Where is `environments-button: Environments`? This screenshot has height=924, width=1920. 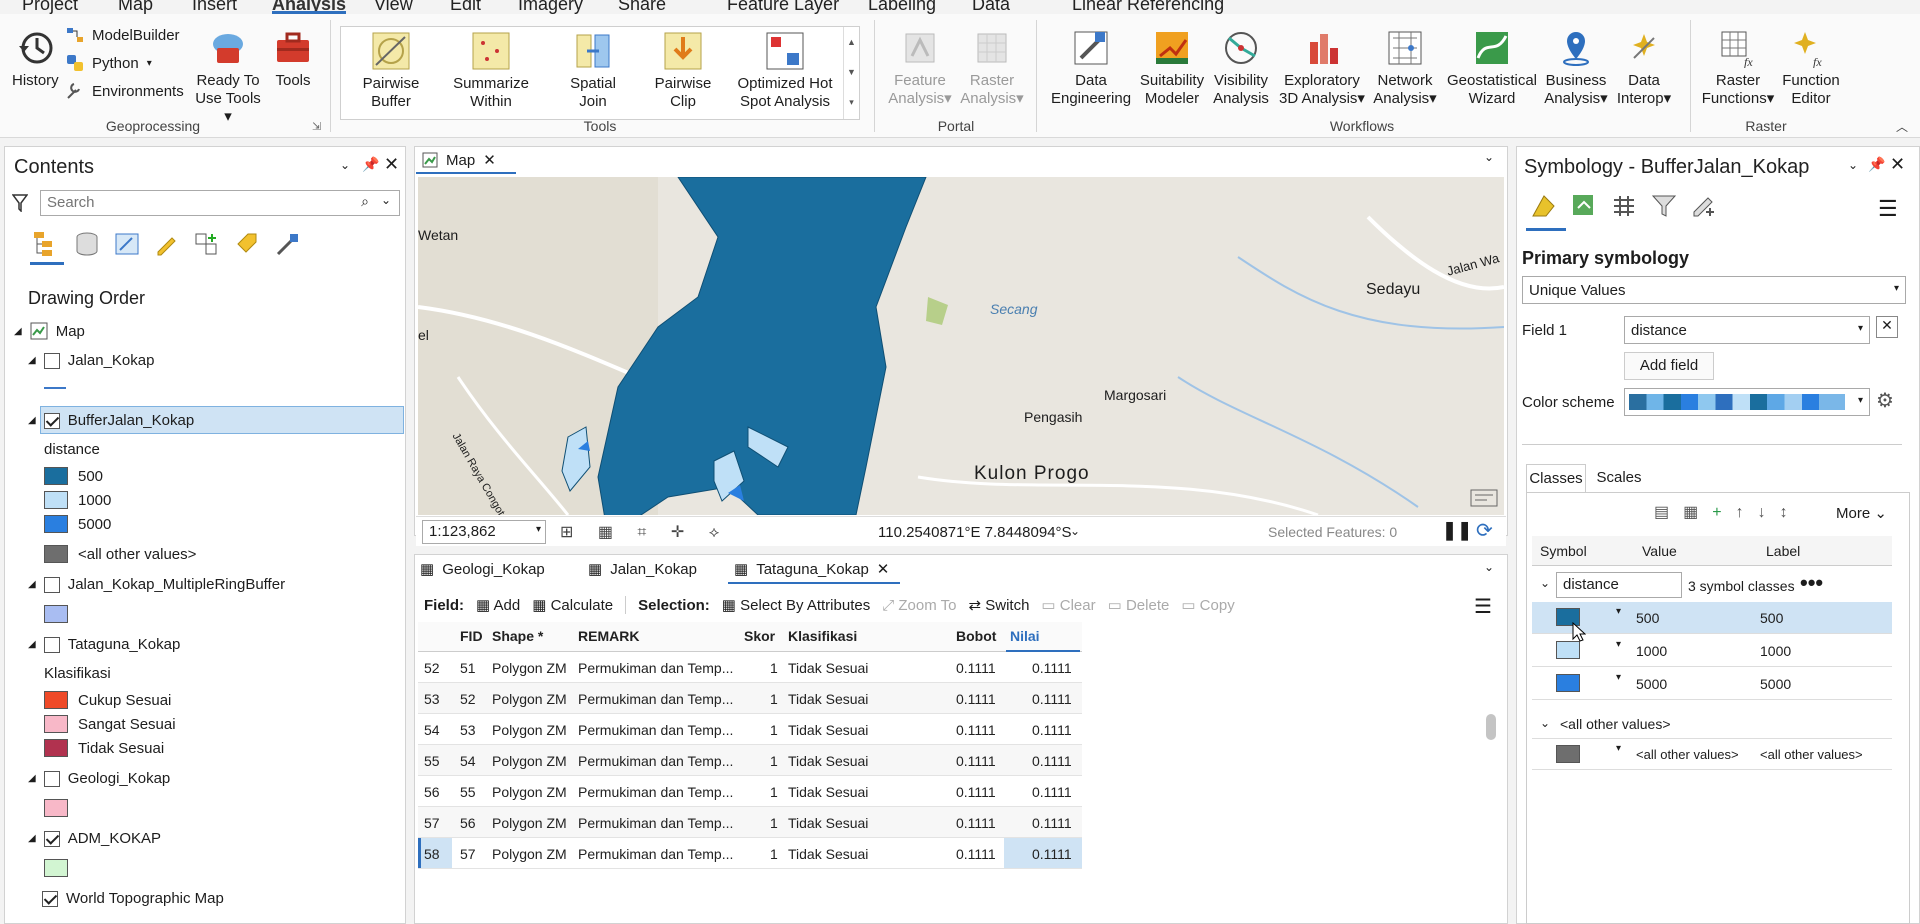 environments-button: Environments is located at coordinates (125, 91).